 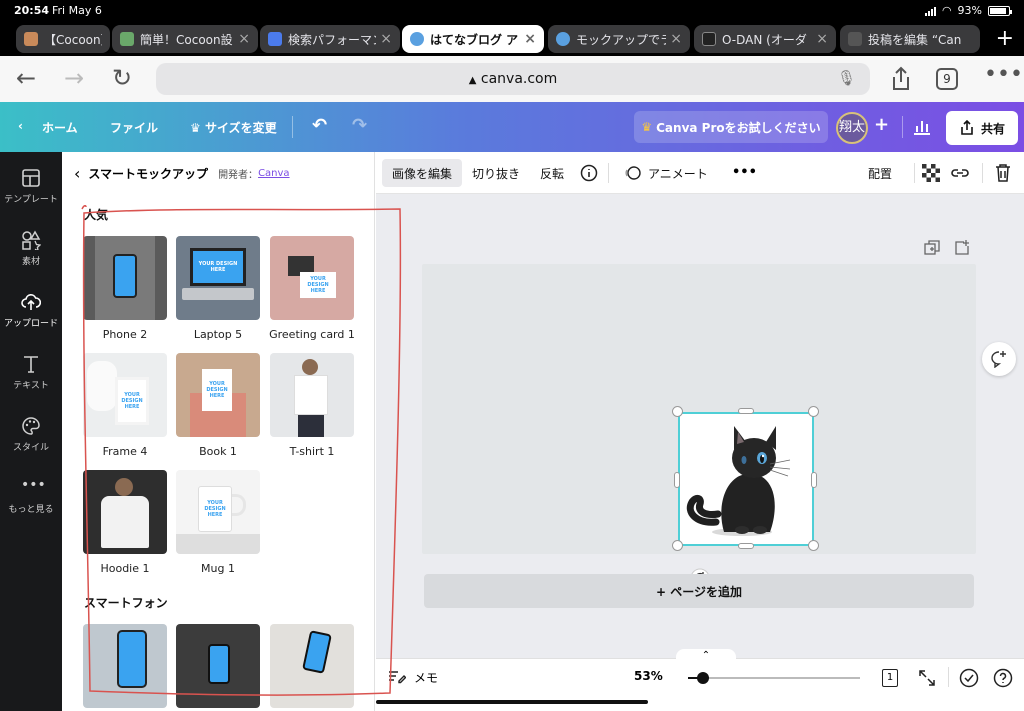 What do you see at coordinates (312, 278) in the screenshot?
I see `mockup-thumb-greeting-card: YOUR DESIGN HERE` at bounding box center [312, 278].